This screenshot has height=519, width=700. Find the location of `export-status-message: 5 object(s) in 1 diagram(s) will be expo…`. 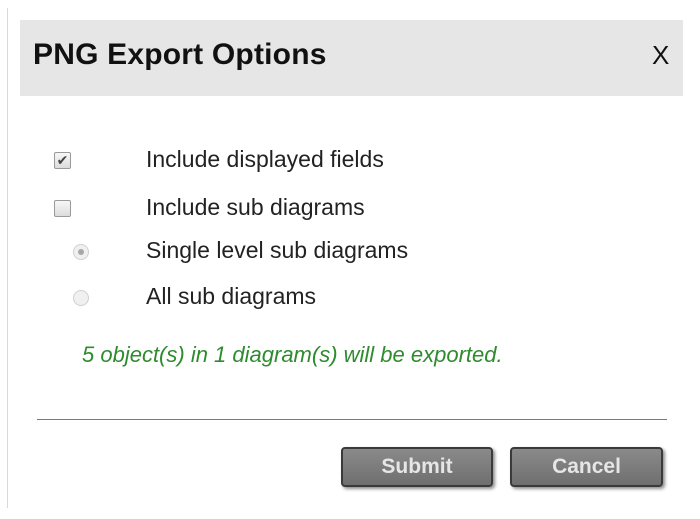

export-status-message: 5 object(s) in 1 diagram(s) will be expo… is located at coordinates (292, 354).